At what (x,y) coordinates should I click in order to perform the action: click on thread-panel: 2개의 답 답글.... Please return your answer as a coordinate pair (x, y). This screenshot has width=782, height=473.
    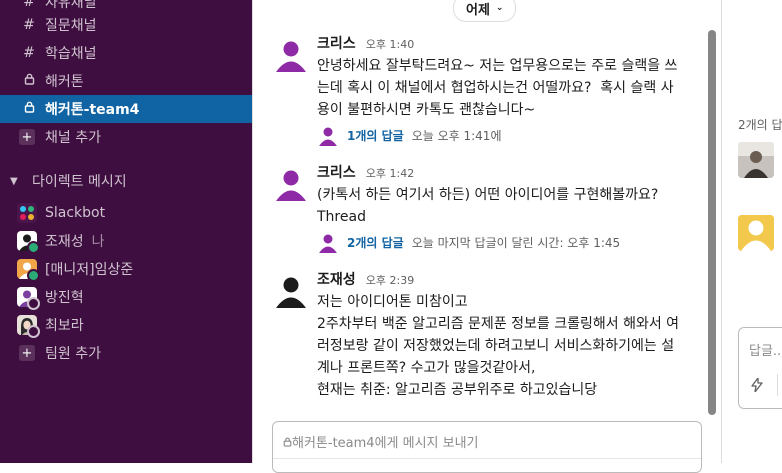
    Looking at the image, I should click on (751, 231).